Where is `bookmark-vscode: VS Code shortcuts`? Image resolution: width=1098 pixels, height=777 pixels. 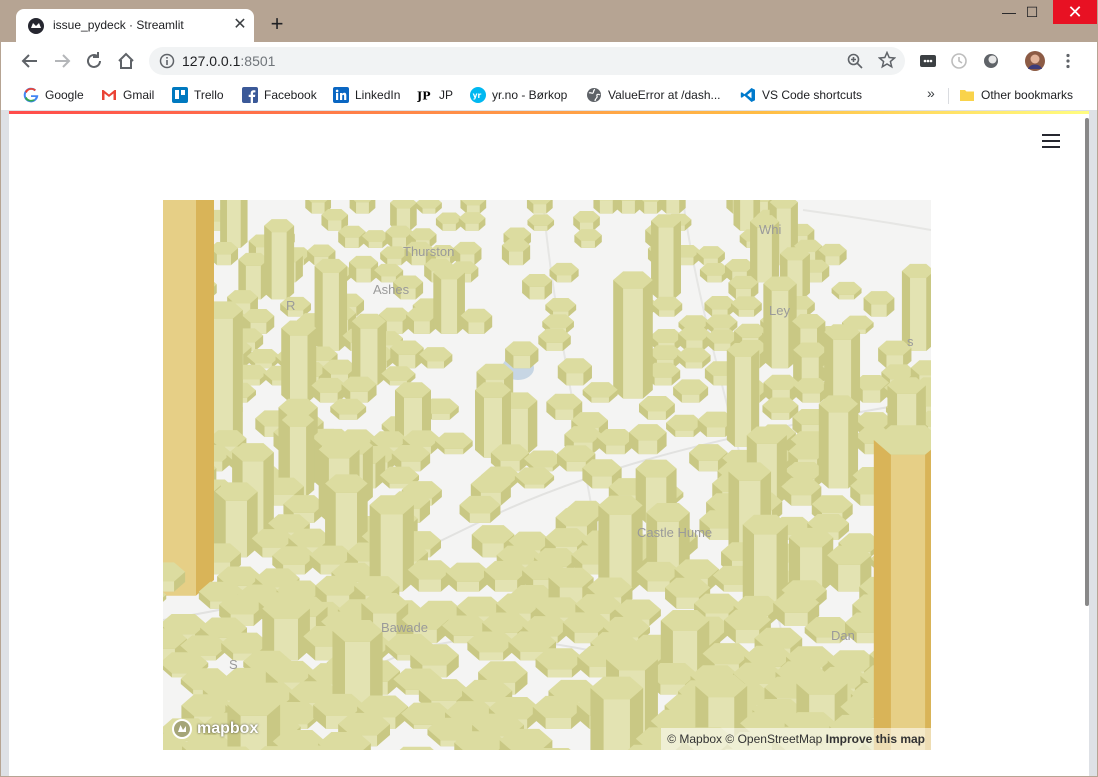
bookmark-vscode: VS Code shortcuts is located at coordinates (801, 95).